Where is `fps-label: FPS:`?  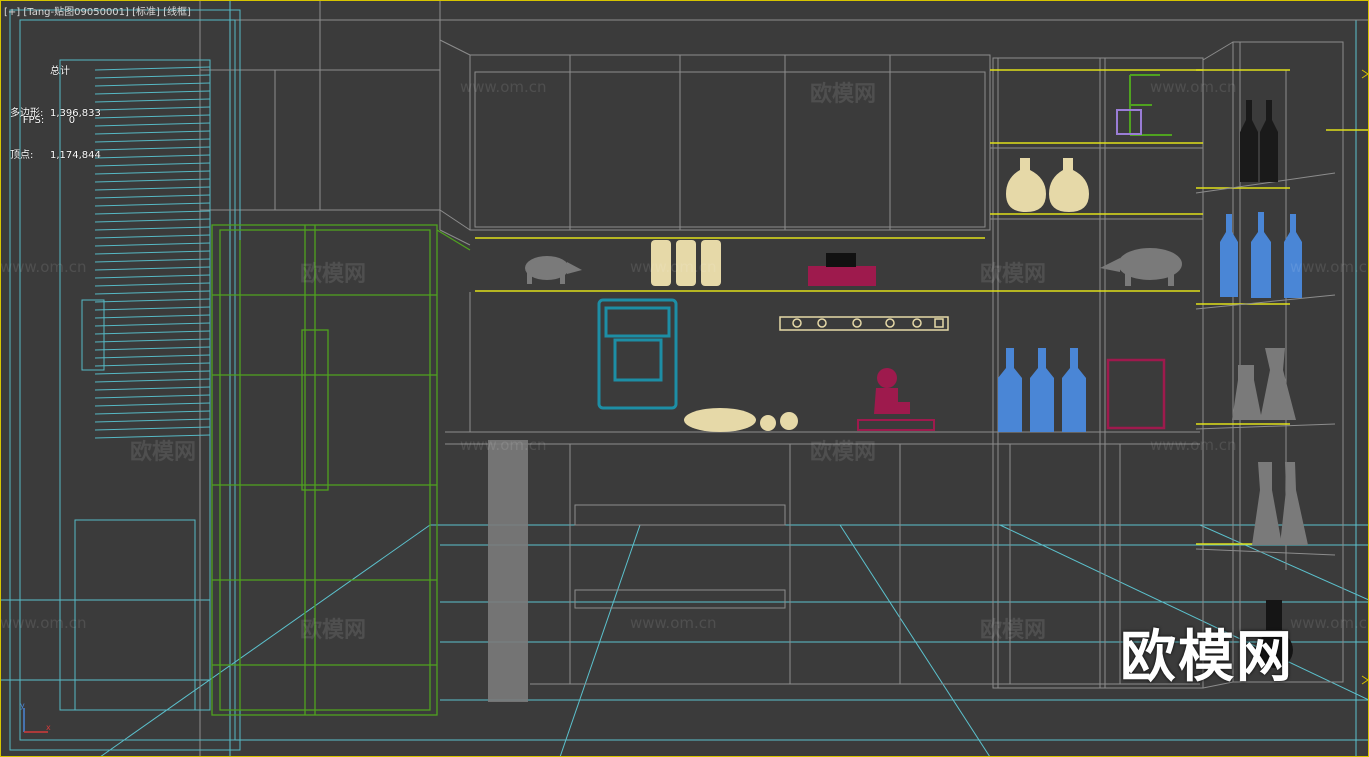
fps-label: FPS: is located at coordinates (33, 120).